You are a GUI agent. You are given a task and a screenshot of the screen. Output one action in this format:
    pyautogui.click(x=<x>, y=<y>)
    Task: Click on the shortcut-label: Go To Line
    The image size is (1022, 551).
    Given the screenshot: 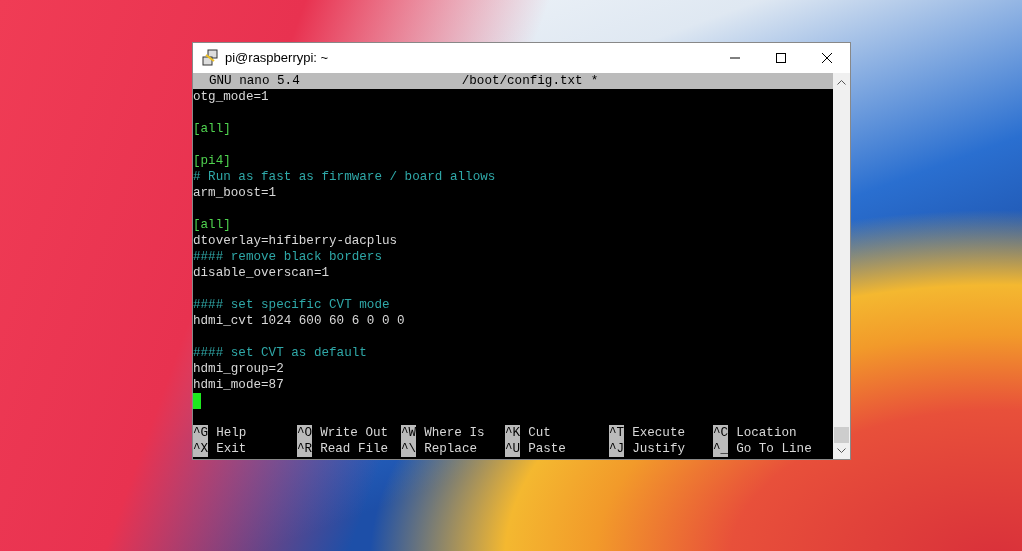 What is the action you would take?
    pyautogui.click(x=774, y=449)
    